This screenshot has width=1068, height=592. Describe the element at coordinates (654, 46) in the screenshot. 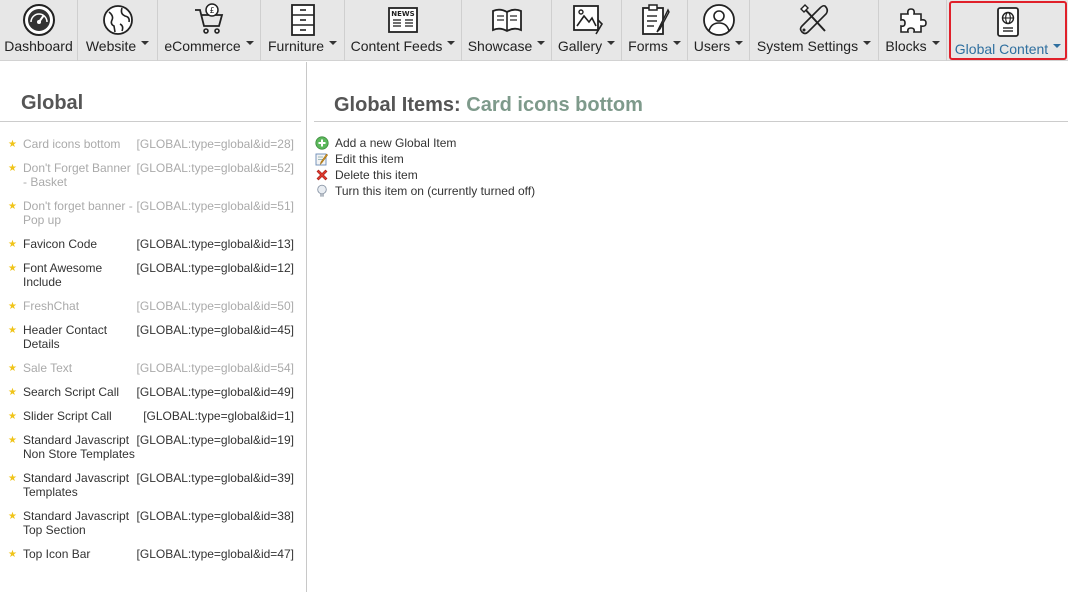

I see `nav-label: Forms` at that location.